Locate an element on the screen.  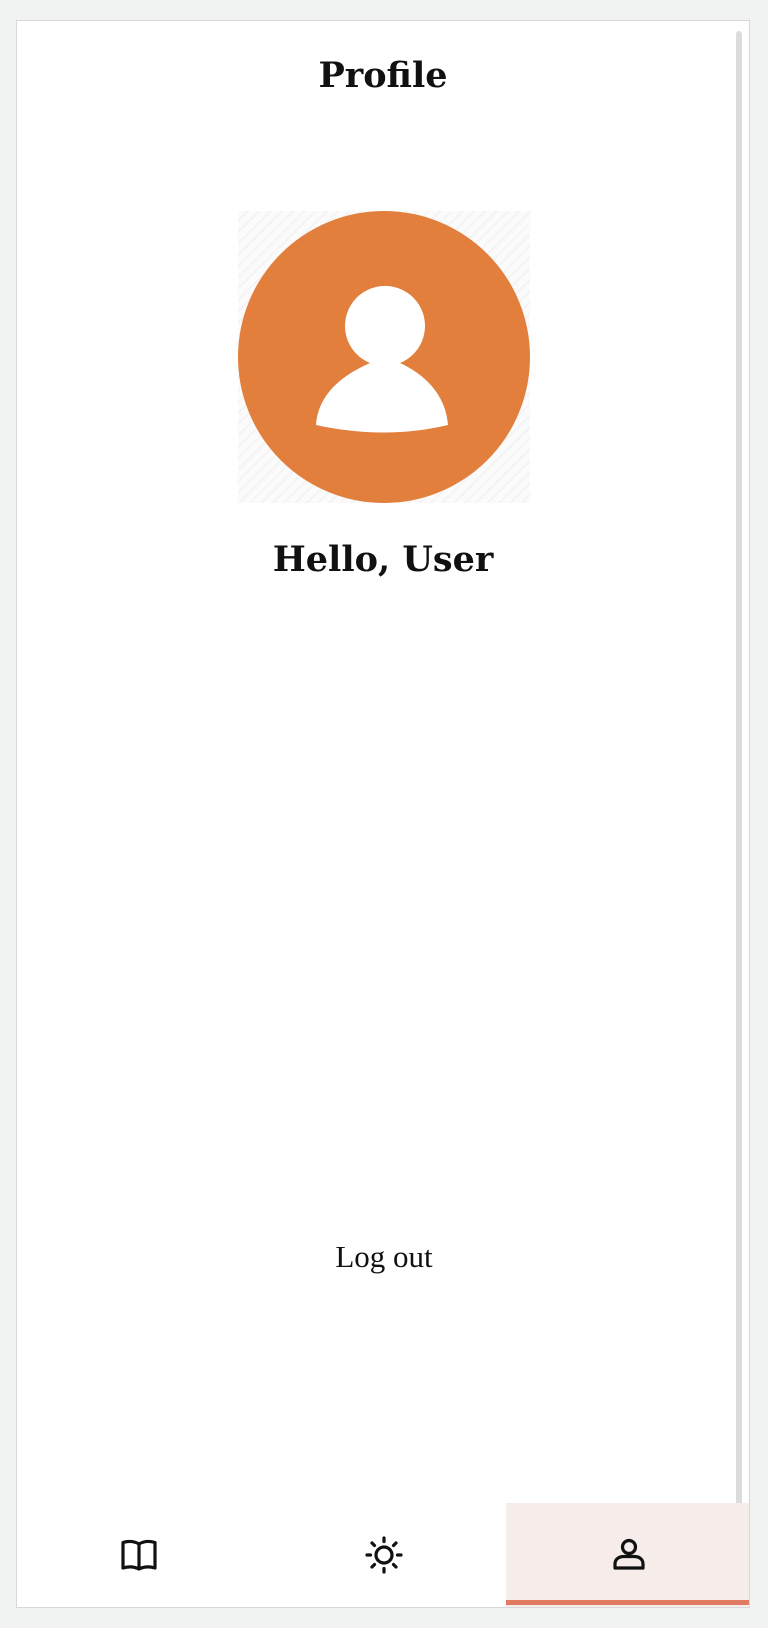
nav-tab-theme is located at coordinates (384, 1555).